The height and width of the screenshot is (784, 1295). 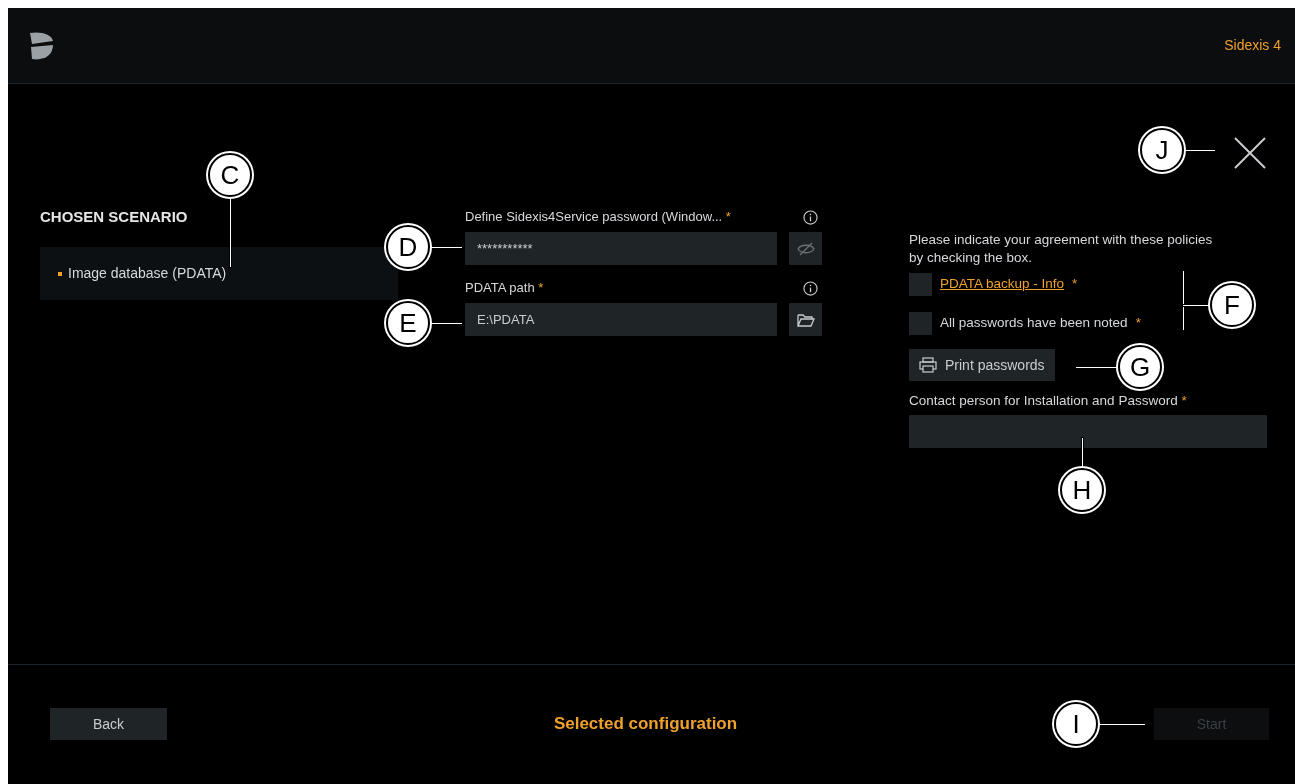 I want to click on field-label: Contact person for Installation and Password *, so click(x=1048, y=401).